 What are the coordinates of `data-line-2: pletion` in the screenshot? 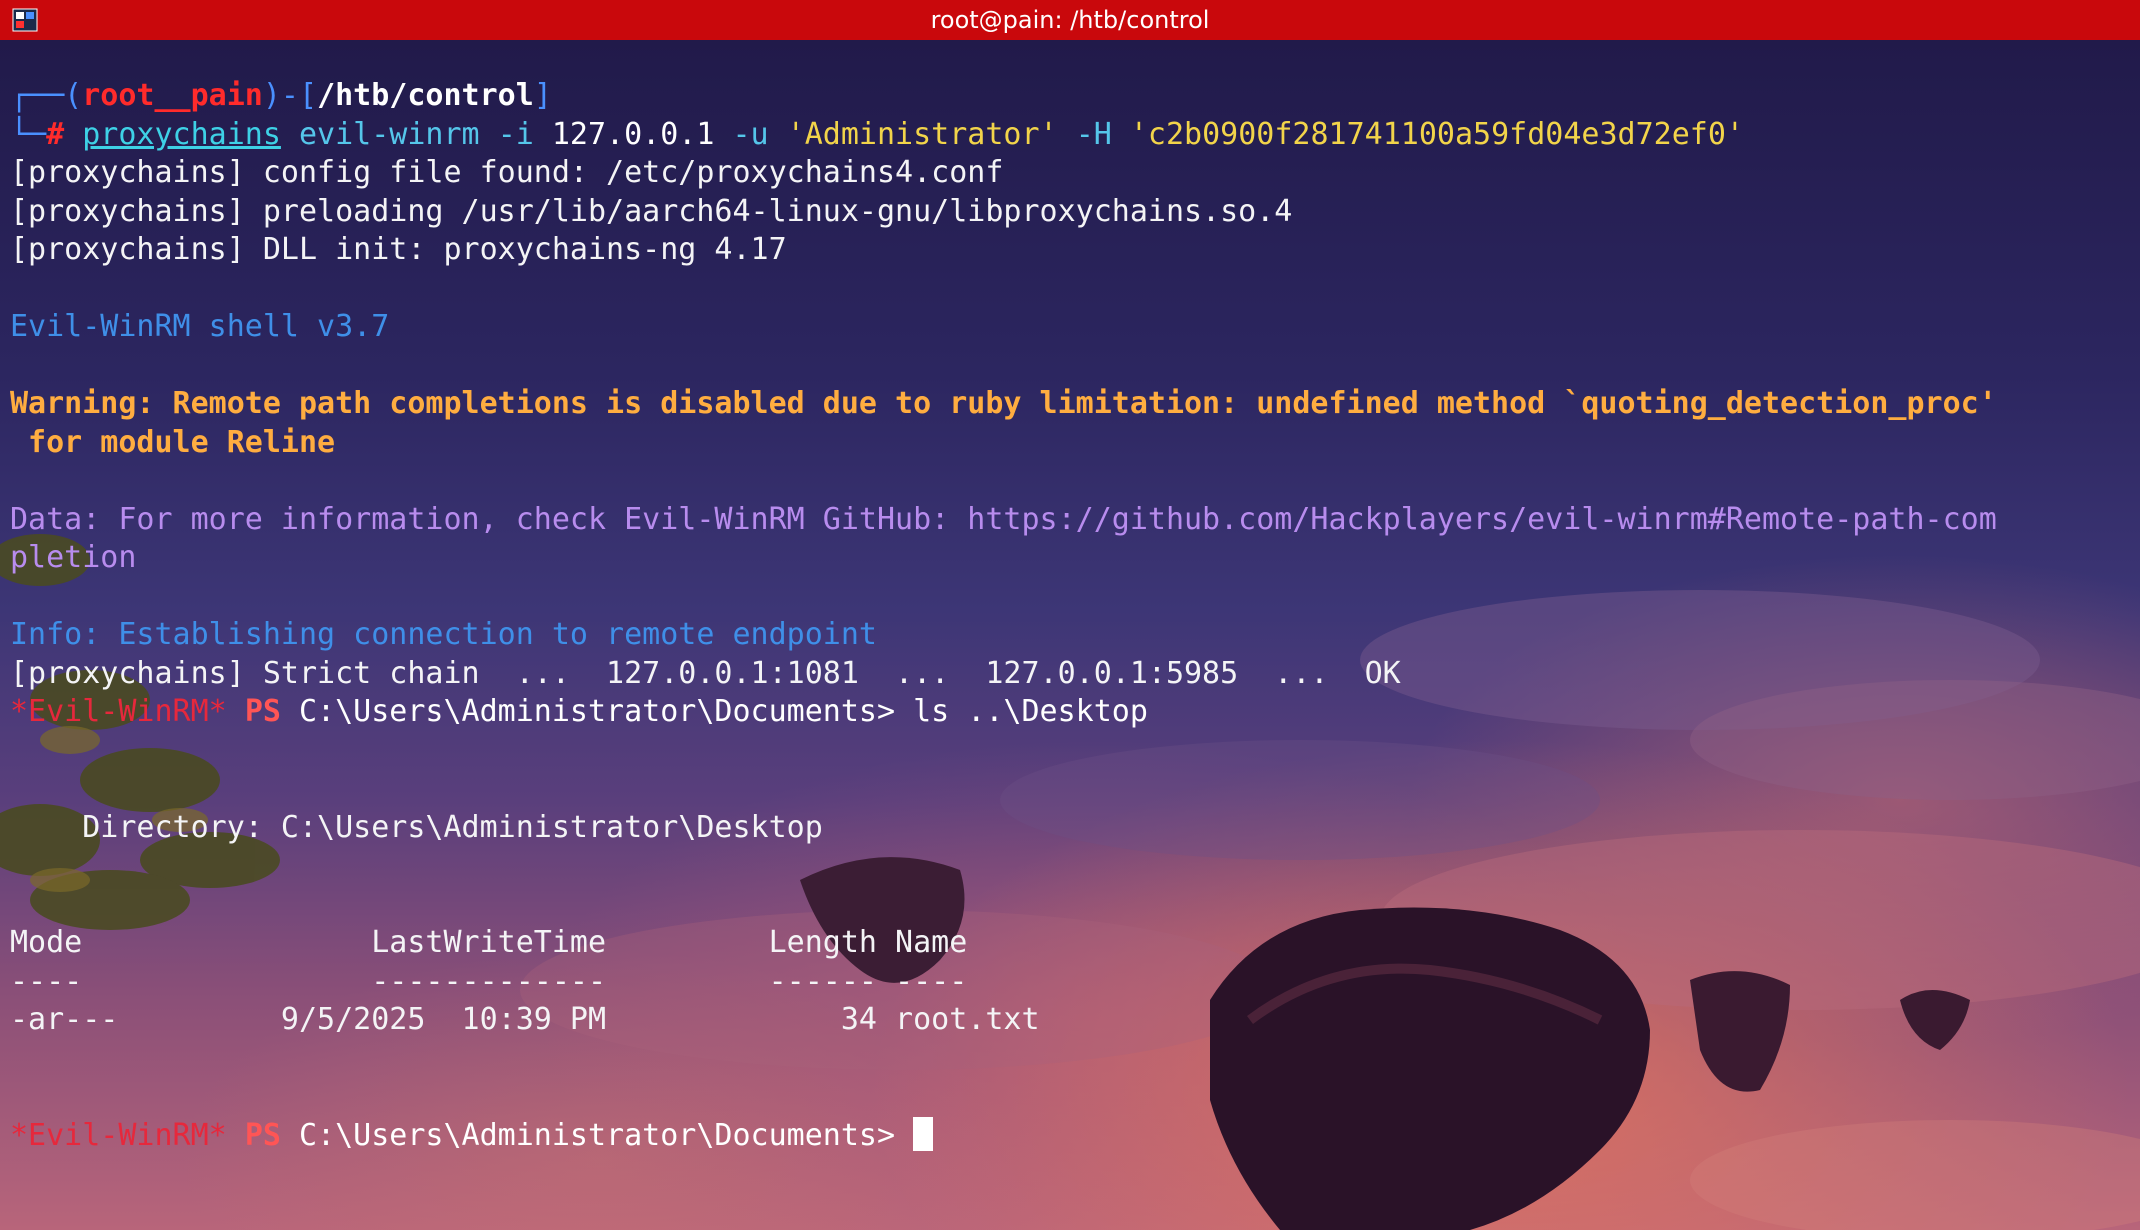 It's located at (73, 557).